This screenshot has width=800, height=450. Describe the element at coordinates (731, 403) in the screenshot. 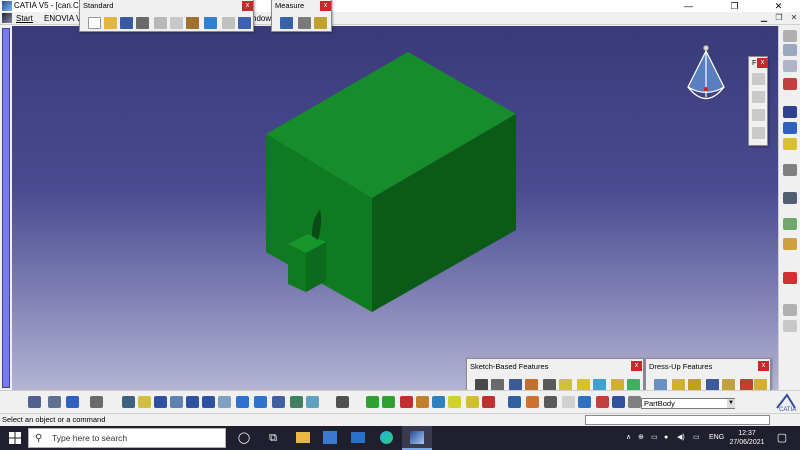

I see `chevron-down-icon: ▼` at that location.